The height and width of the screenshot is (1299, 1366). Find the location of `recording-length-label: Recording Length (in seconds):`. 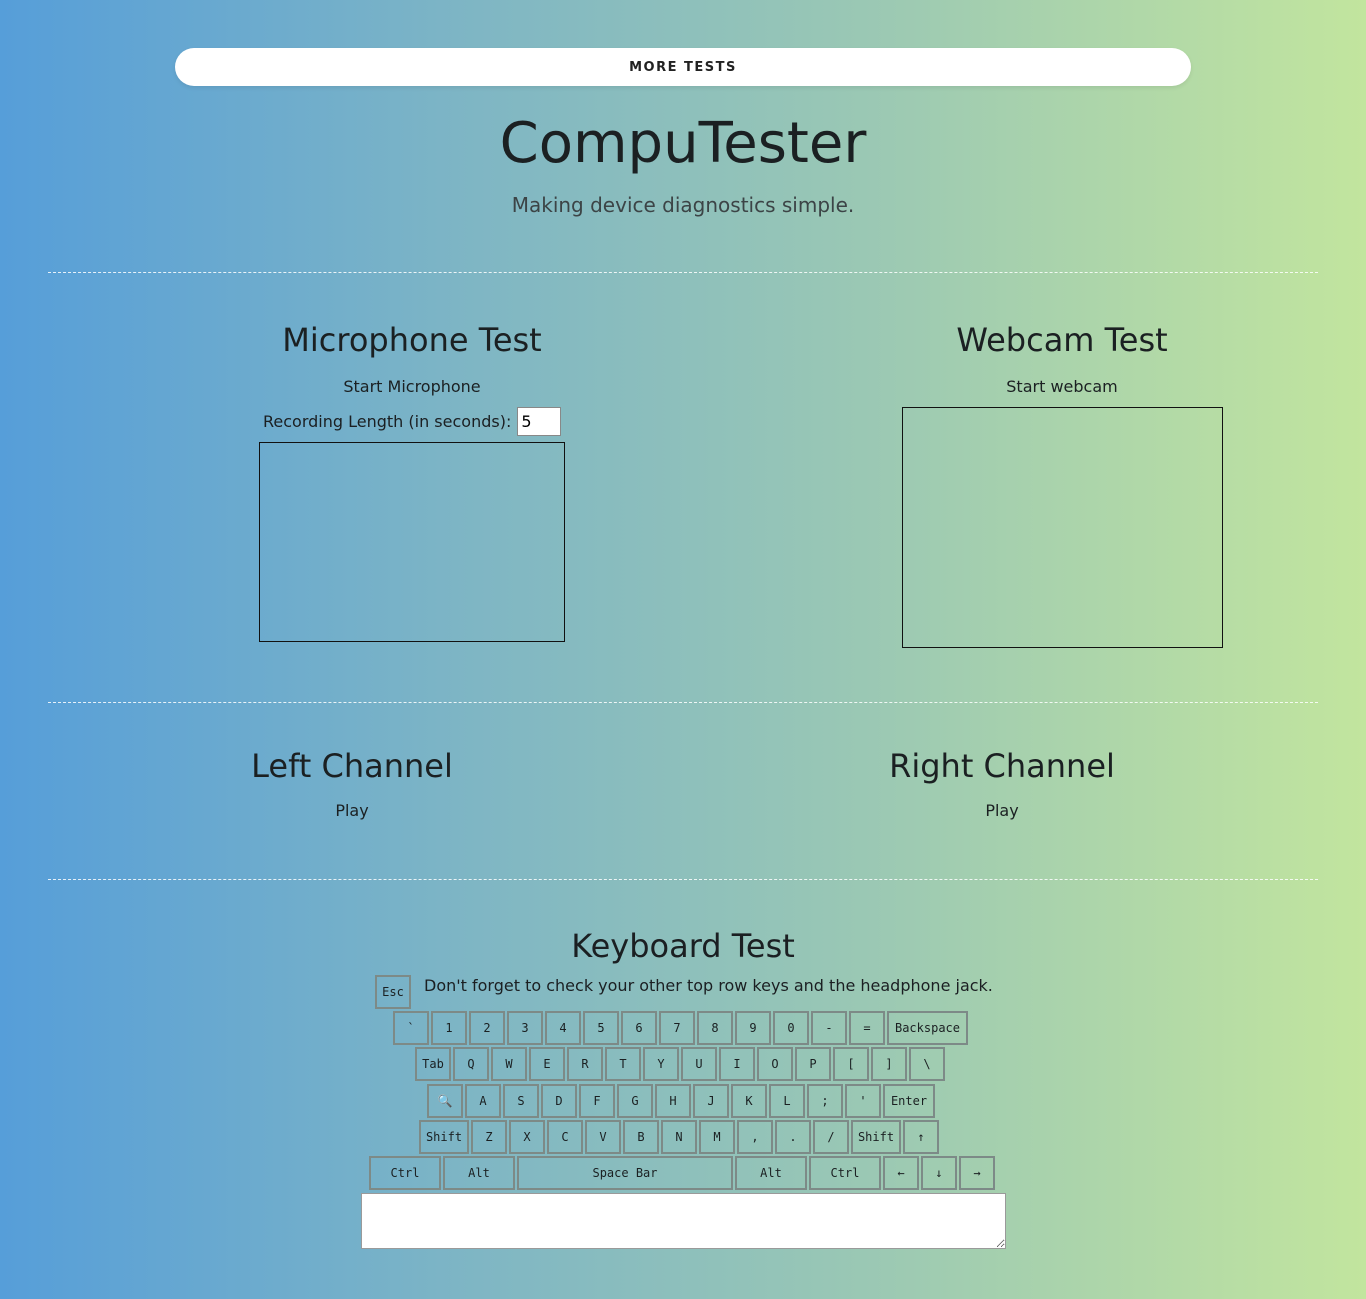

recording-length-label: Recording Length (in seconds): is located at coordinates (387, 421).